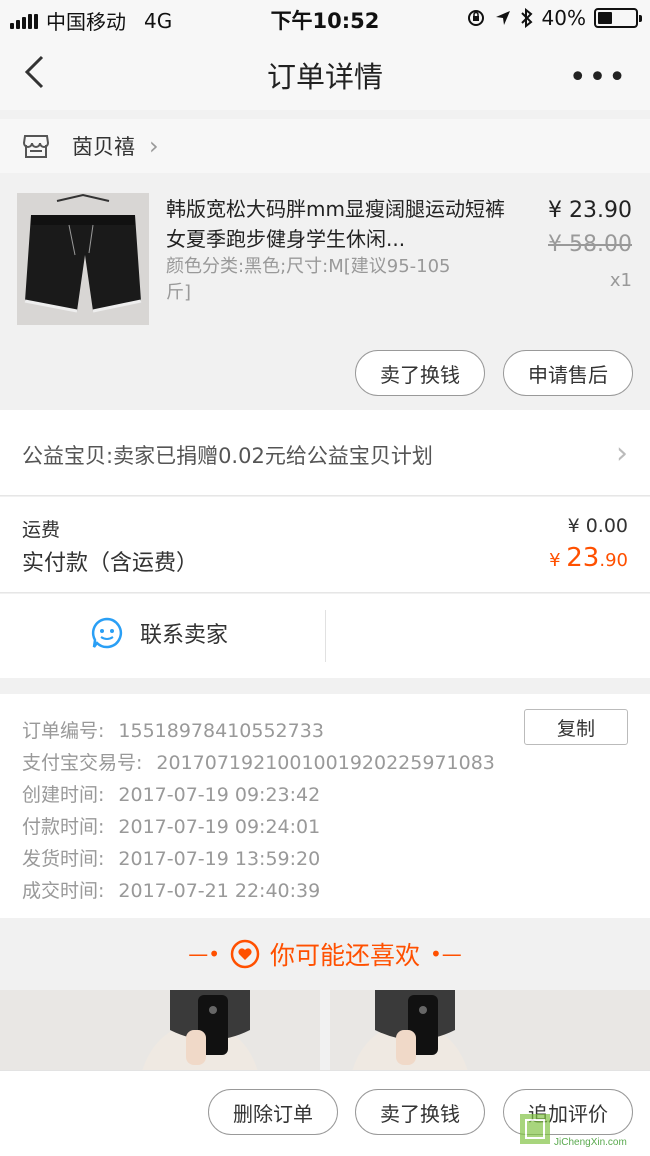 Image resolution: width=650 pixels, height=1156 pixels. I want to click on order-number-row: 订单编号: 15518978410552733, so click(173, 729).